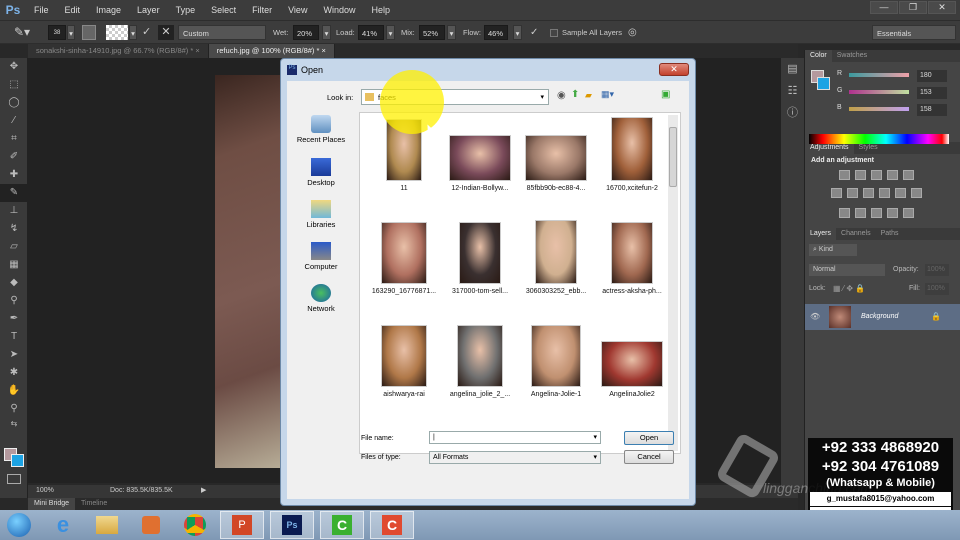 This screenshot has width=960, height=540. Describe the element at coordinates (496, 32) in the screenshot. I see `flow-input: 46%` at that location.